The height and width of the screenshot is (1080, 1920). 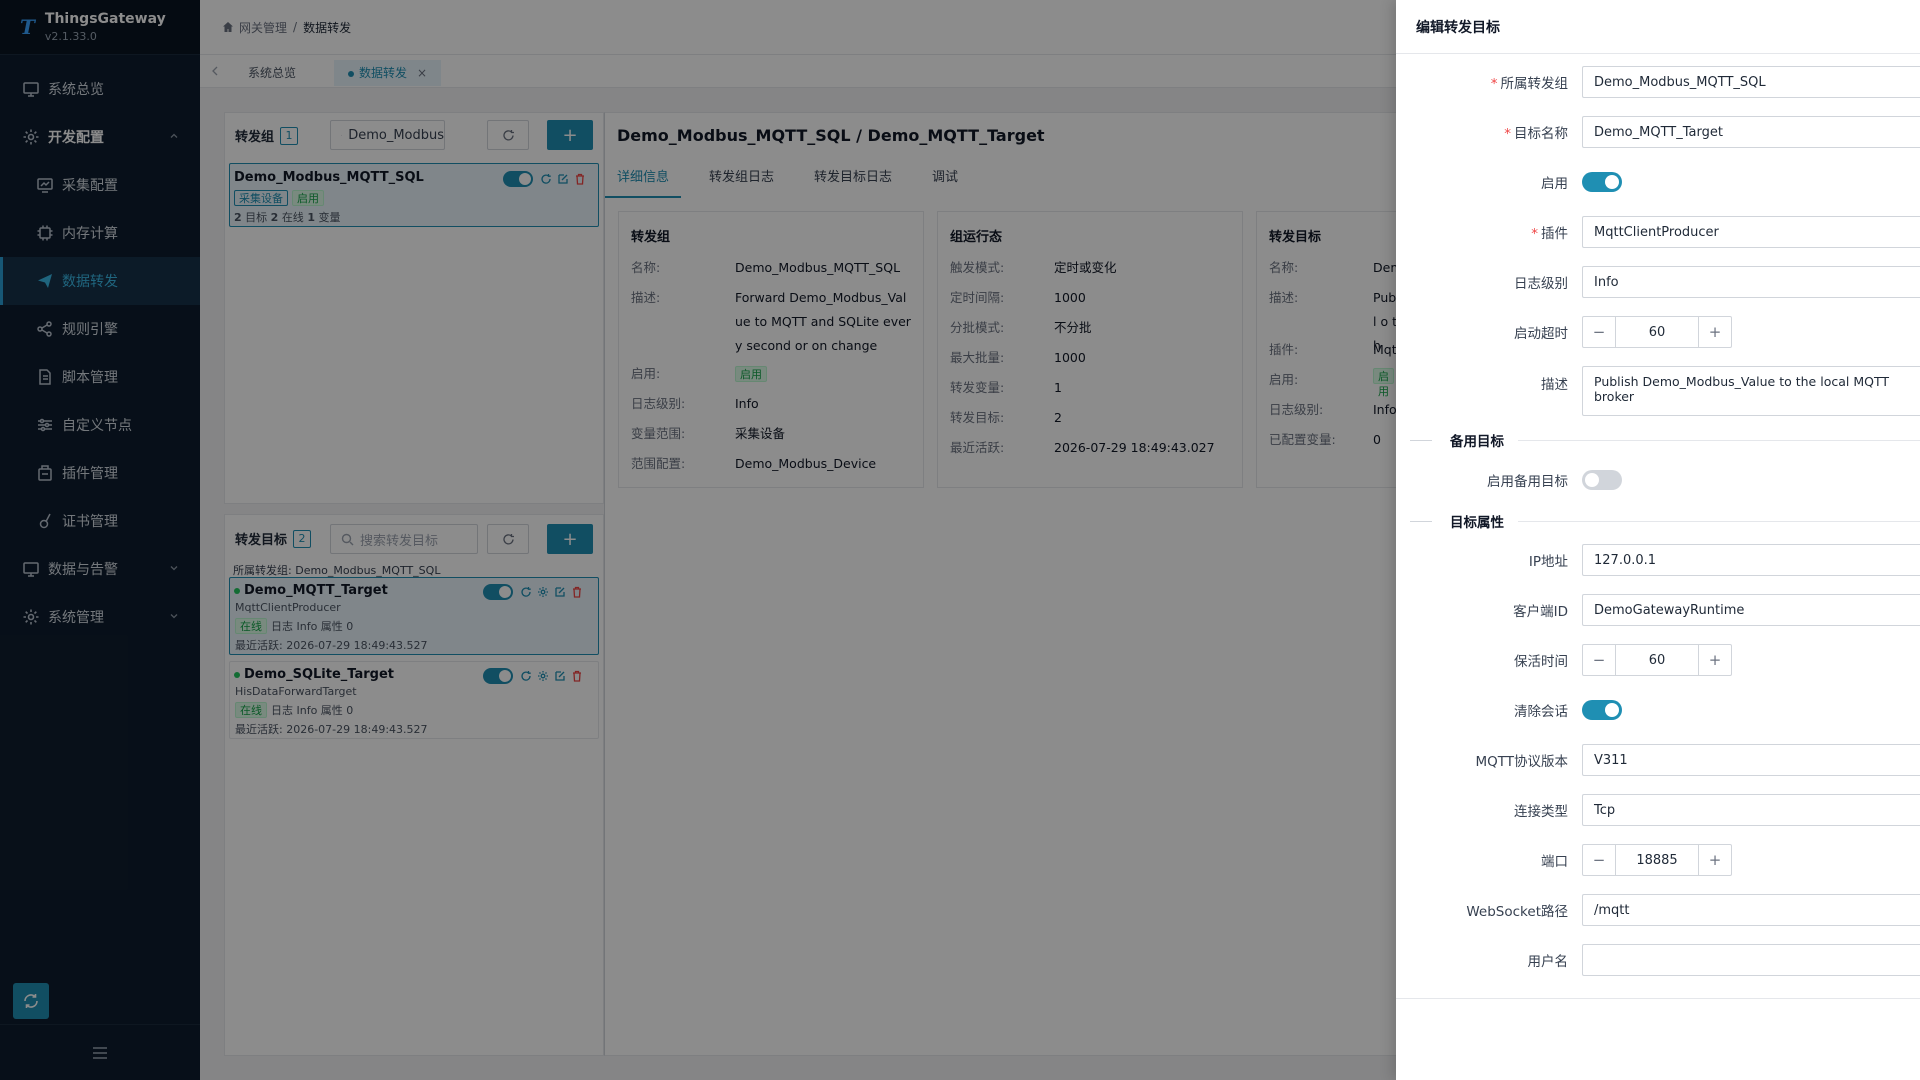 What do you see at coordinates (1549, 234) in the screenshot?
I see `field-label: * 插件` at bounding box center [1549, 234].